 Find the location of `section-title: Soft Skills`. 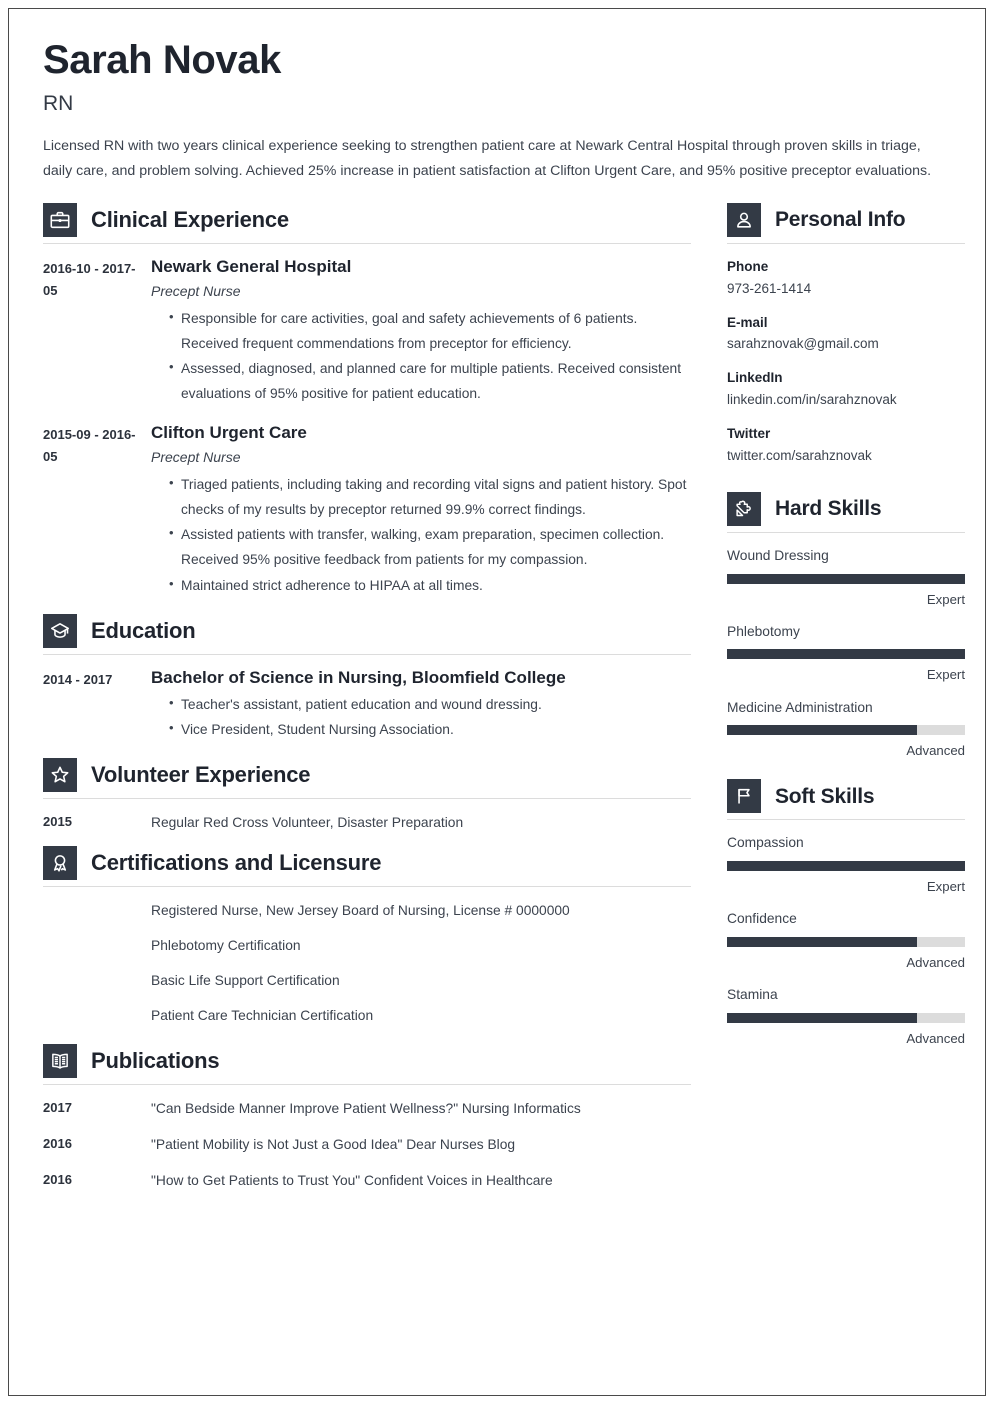

section-title: Soft Skills is located at coordinates (825, 796).